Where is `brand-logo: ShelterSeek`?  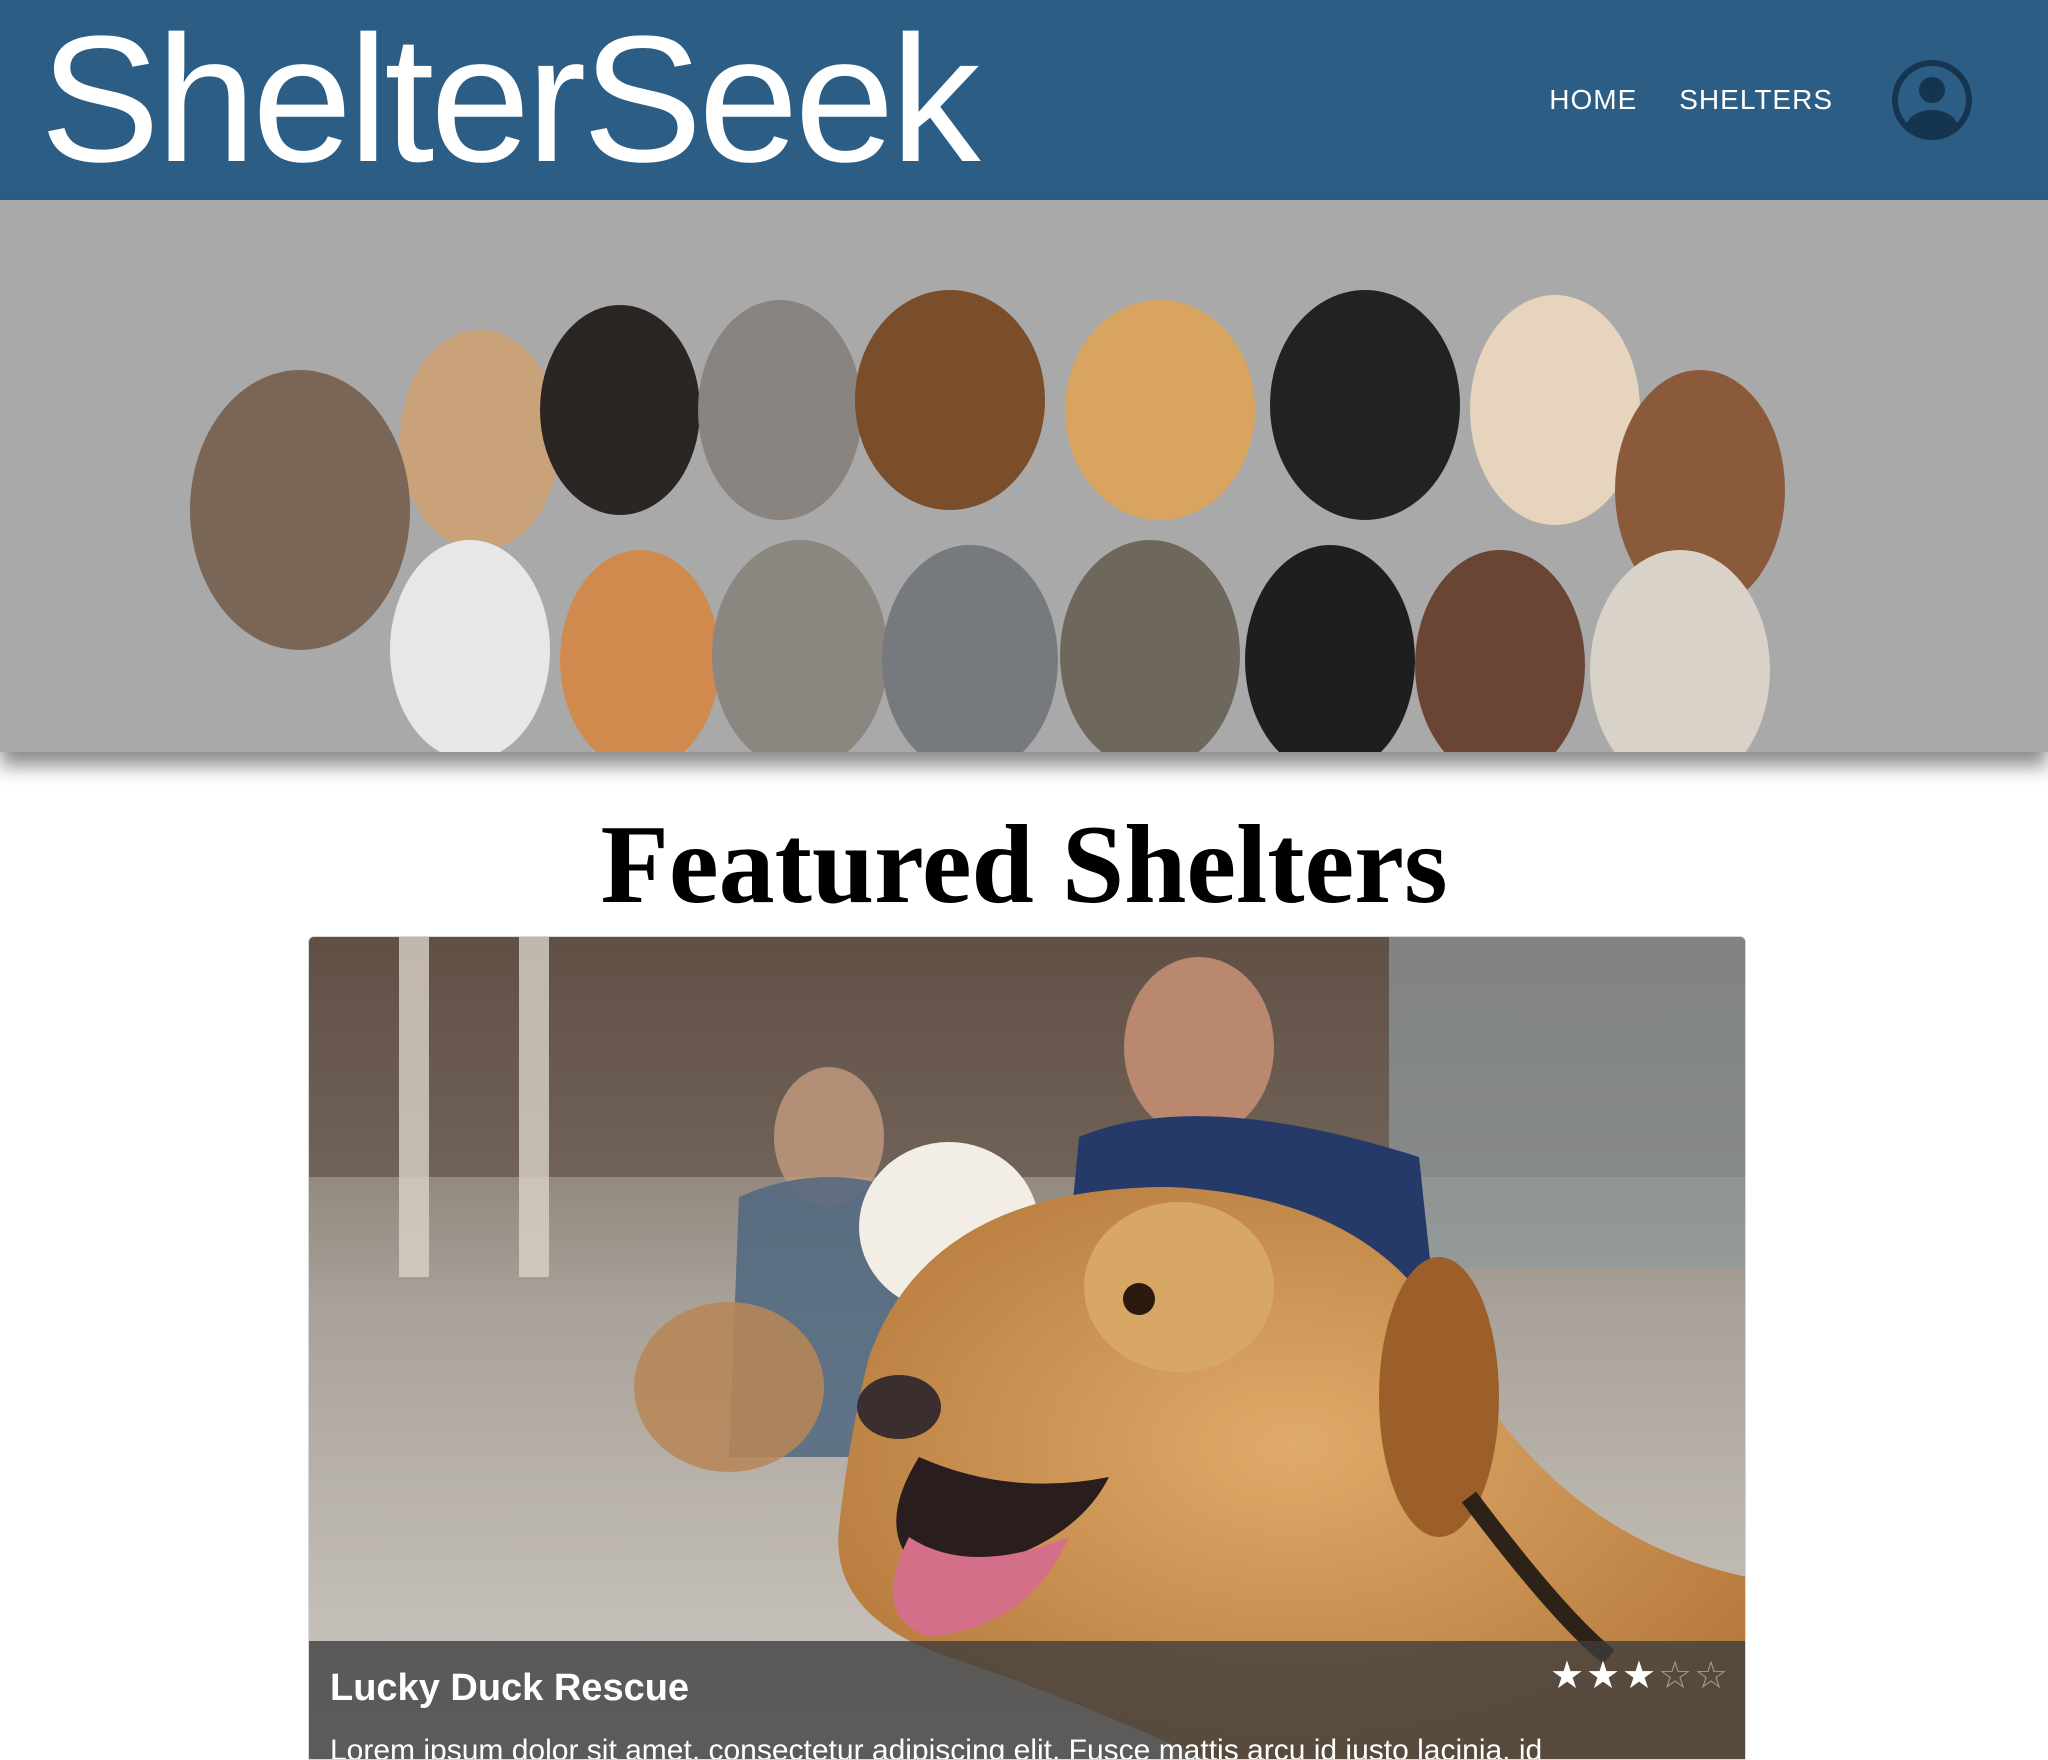
brand-logo: ShelterSeek is located at coordinates (510, 100).